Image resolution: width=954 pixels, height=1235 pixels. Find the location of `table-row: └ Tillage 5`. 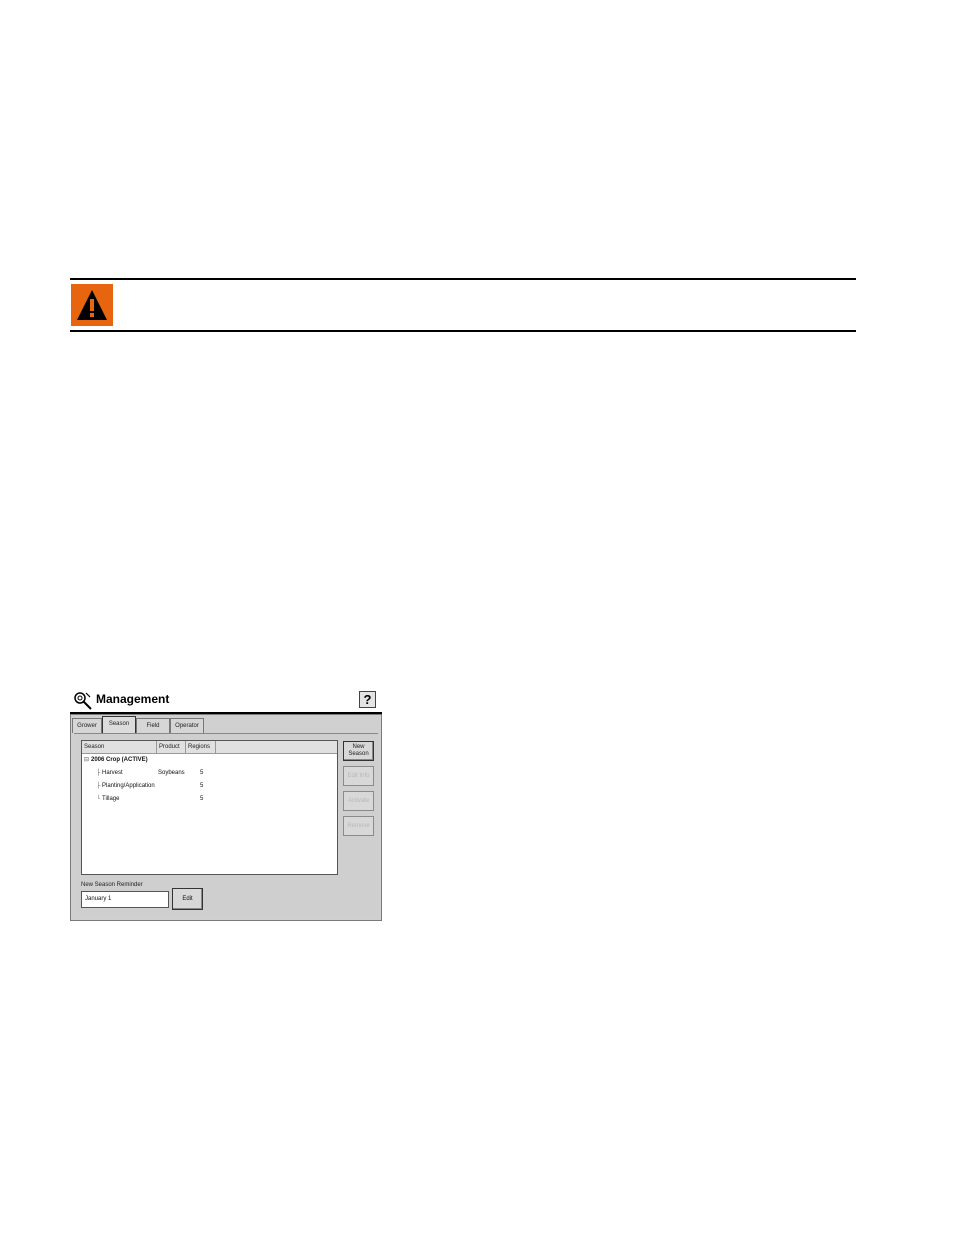

table-row: └ Tillage 5 is located at coordinates (209, 799).